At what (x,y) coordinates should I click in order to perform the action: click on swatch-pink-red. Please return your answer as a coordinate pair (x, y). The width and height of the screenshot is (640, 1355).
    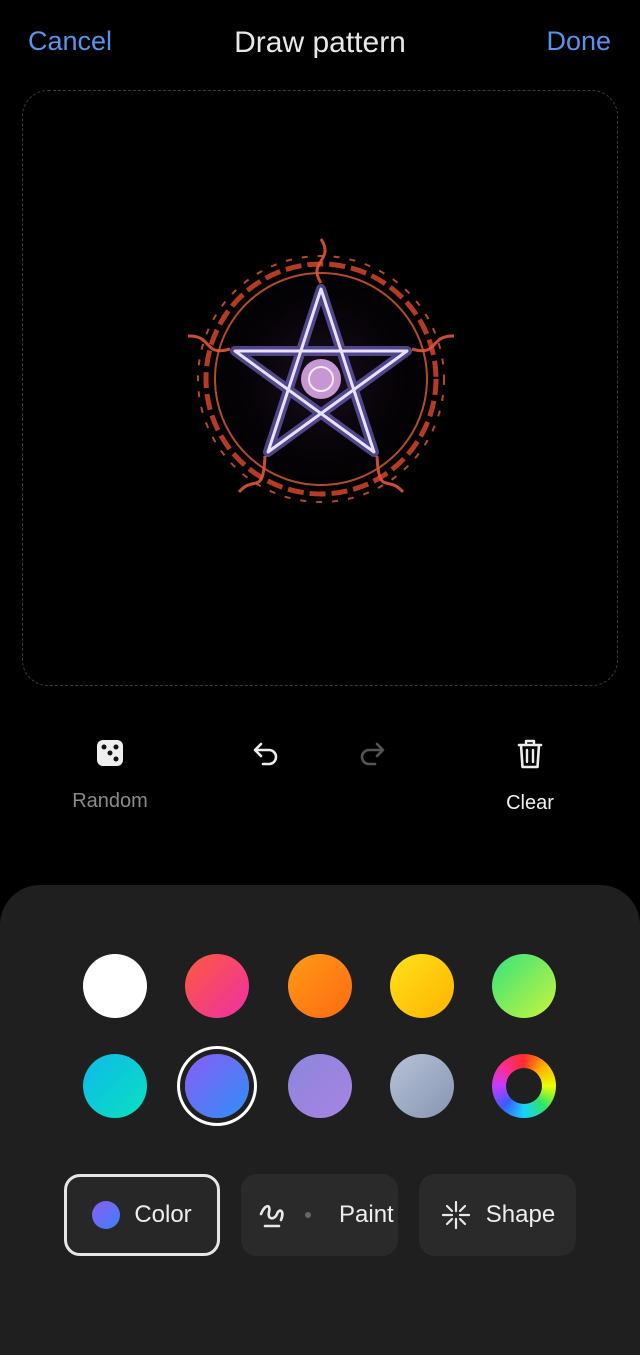
    Looking at the image, I should click on (217, 986).